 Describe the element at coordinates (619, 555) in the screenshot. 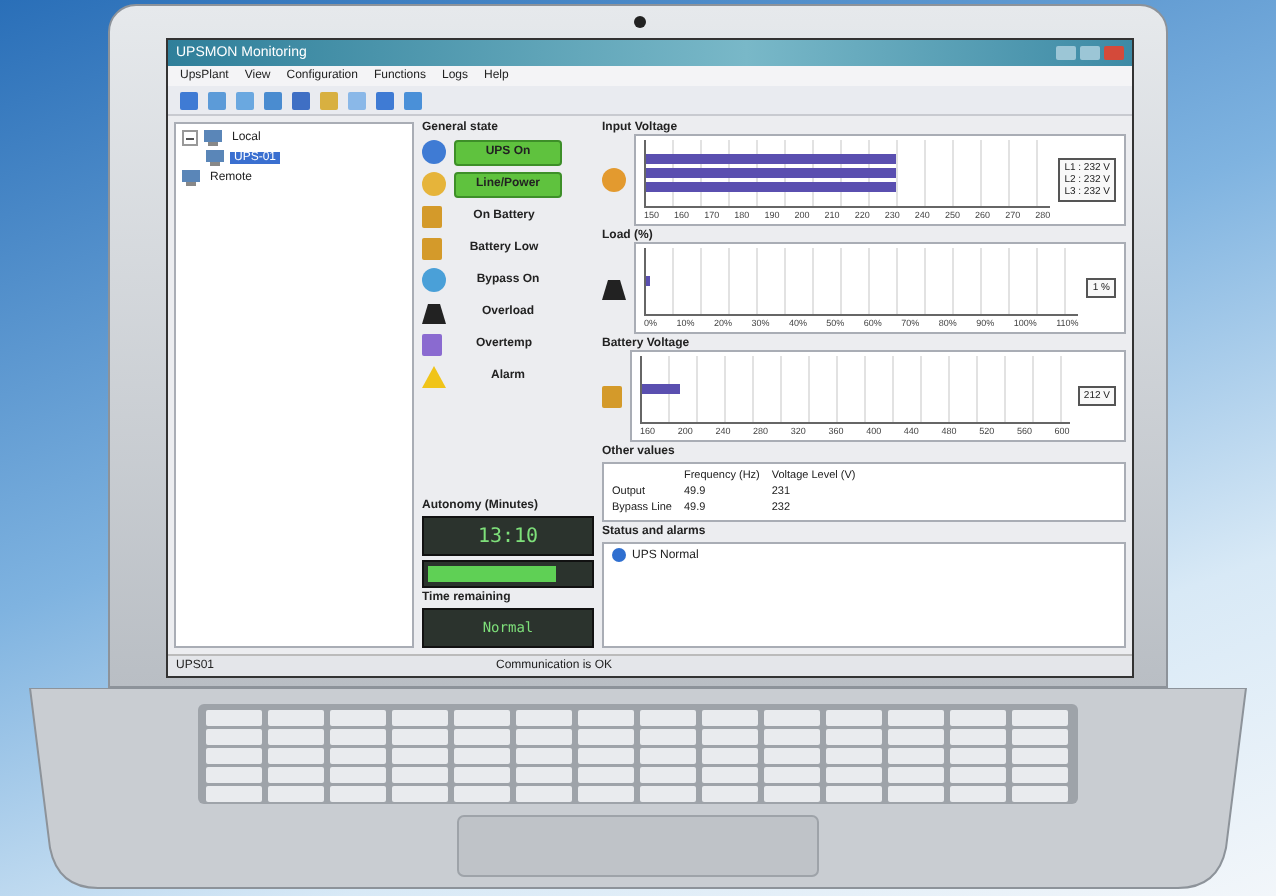

I see `info-icon` at that location.